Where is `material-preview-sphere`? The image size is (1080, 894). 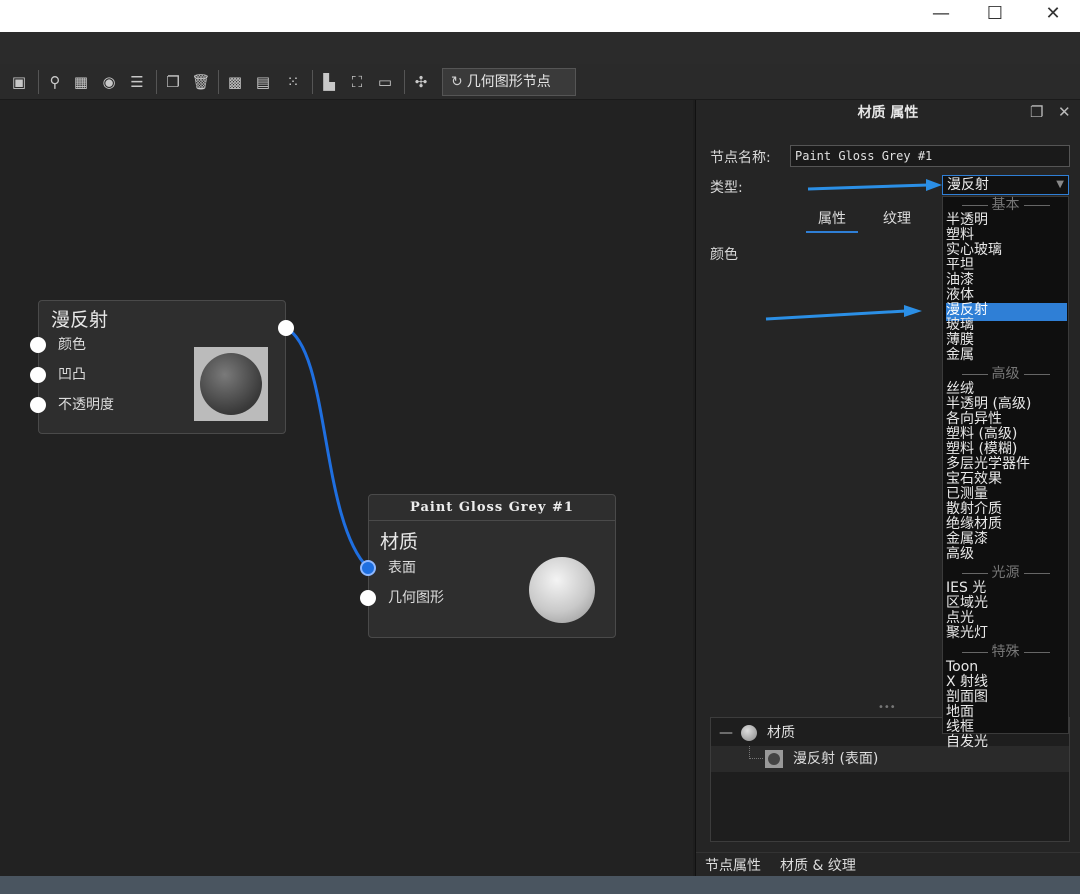
material-preview-sphere is located at coordinates (562, 590).